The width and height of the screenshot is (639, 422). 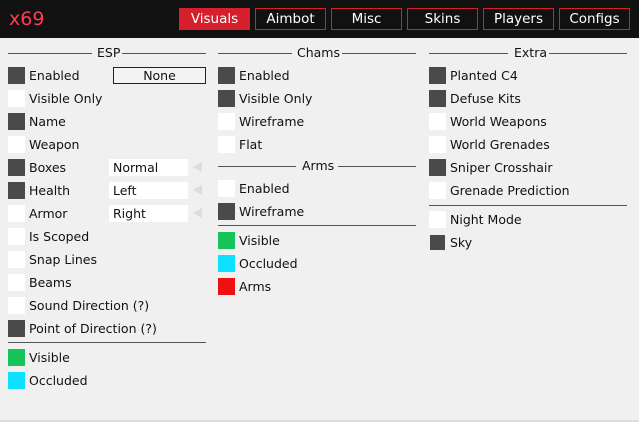 I want to click on esp-is-scoped-label: Is Scoped, so click(x=59, y=236).